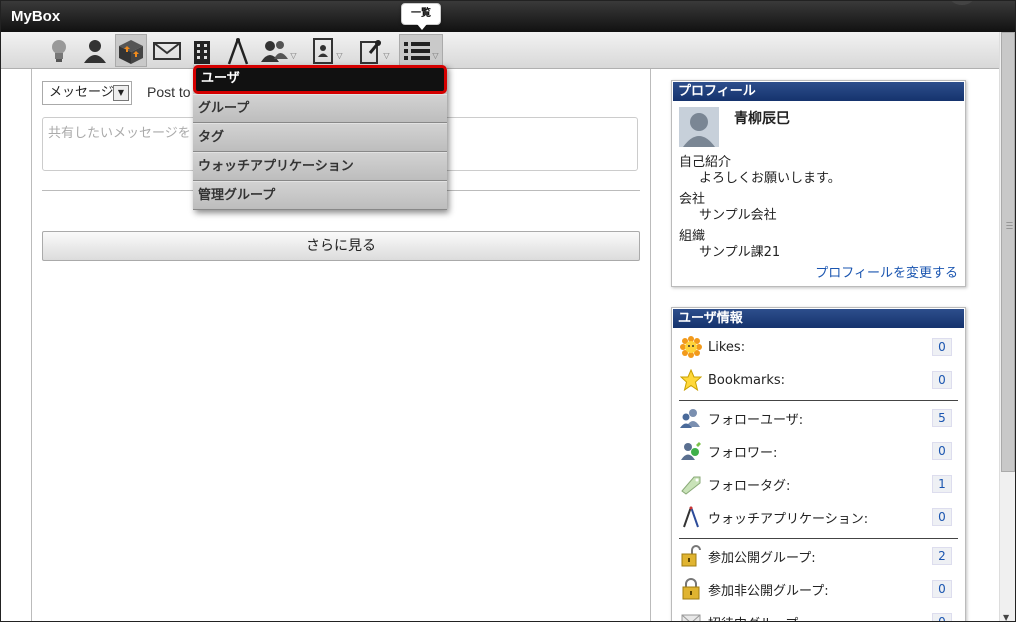 Image resolution: width=1016 pixels, height=622 pixels. I want to click on stat-count: 5, so click(942, 418).